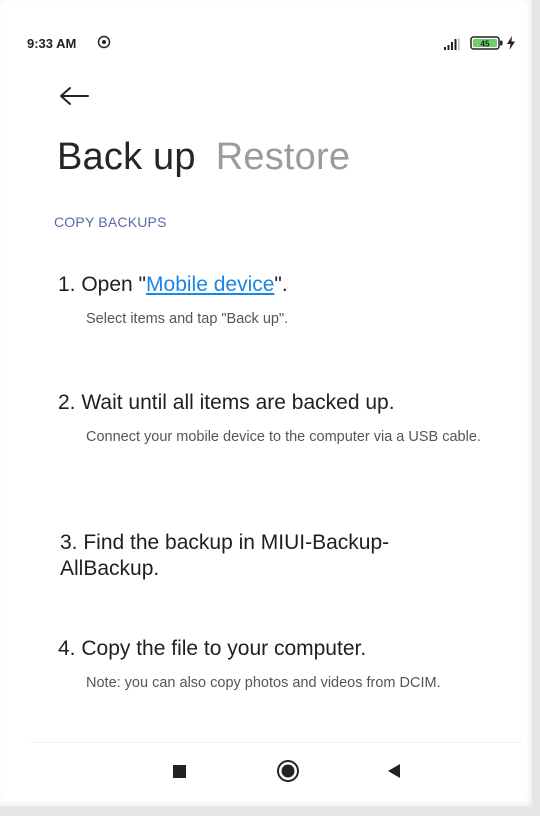 The height and width of the screenshot is (816, 540). I want to click on charging-icon, so click(511, 43).